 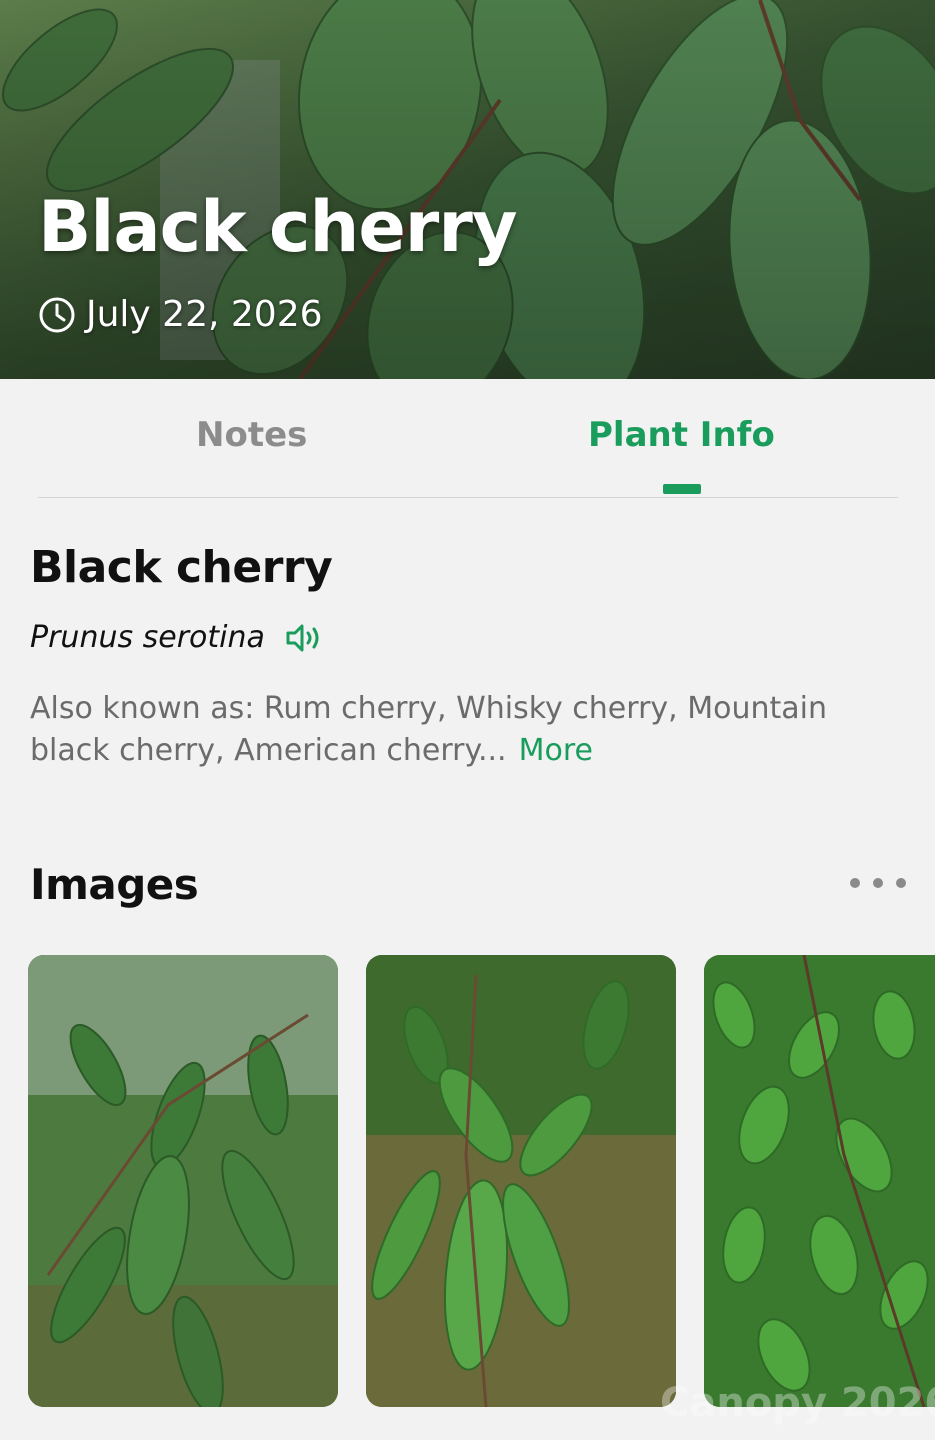 I want to click on hero-date: July 22, 2026, so click(x=180, y=314).